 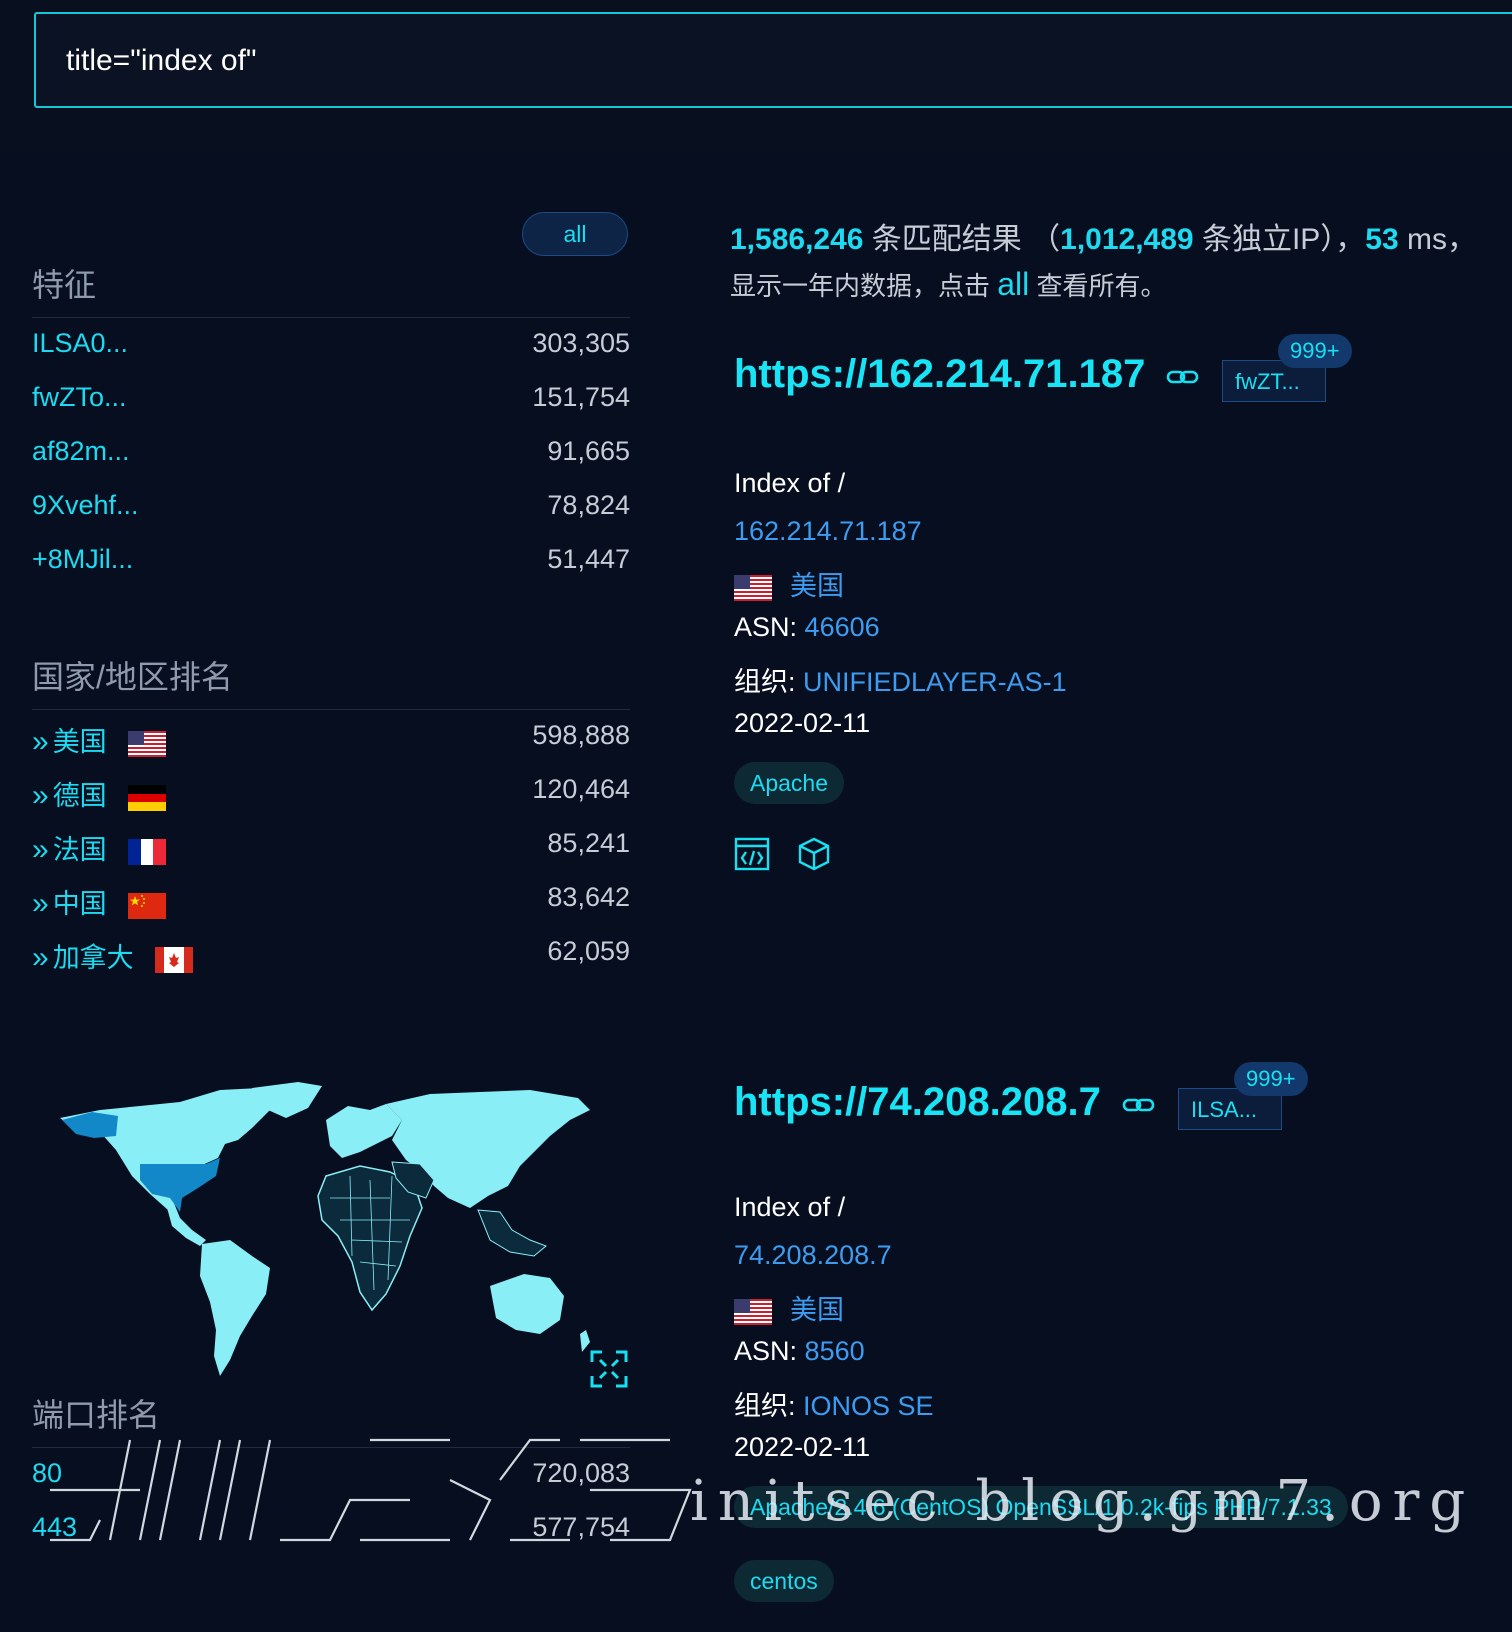 I want to click on result-asn: ASN: 46606, so click(x=807, y=627).